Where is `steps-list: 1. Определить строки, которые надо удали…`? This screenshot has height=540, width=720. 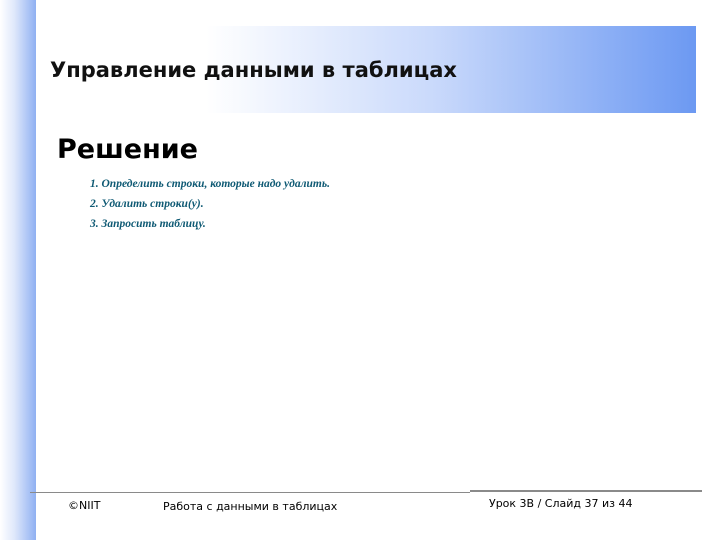
steps-list: 1. Определить строки, которые надо удали… is located at coordinates (210, 207).